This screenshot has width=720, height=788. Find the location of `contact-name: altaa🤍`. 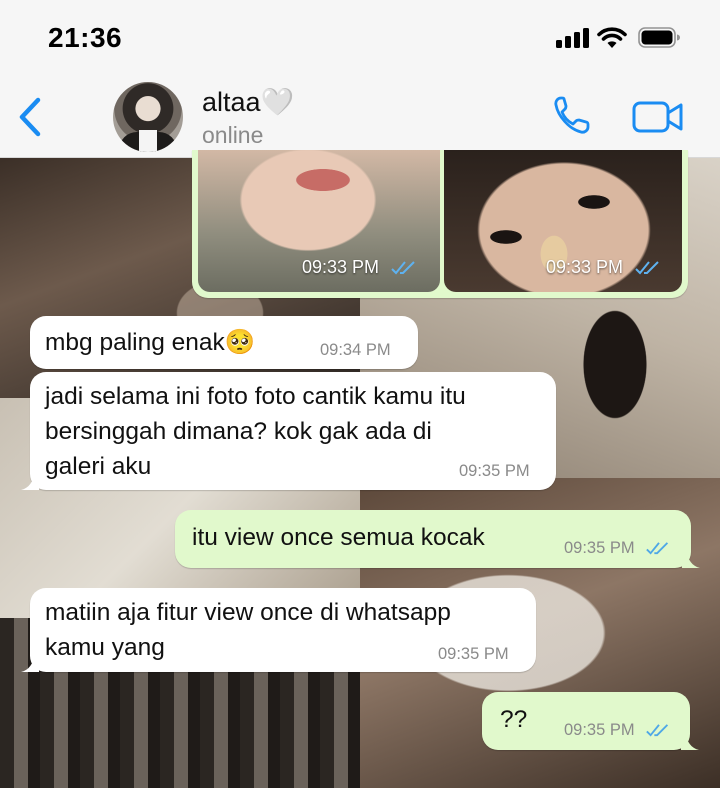

contact-name: altaa🤍 is located at coordinates (248, 102).